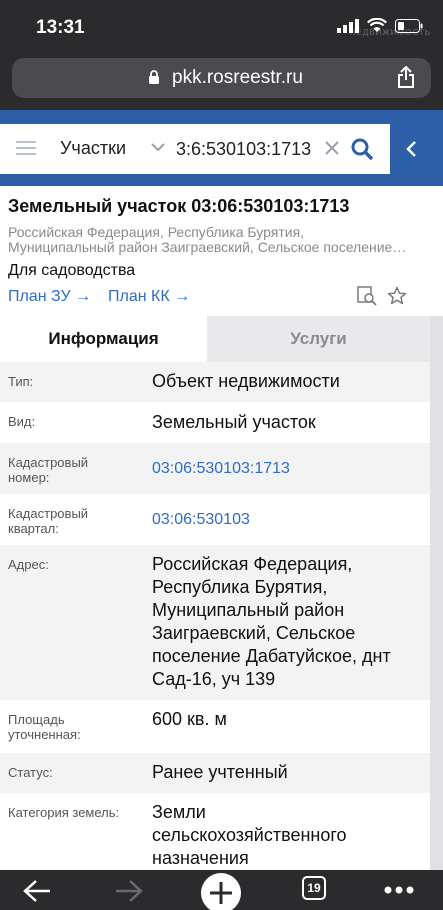 The image size is (443, 910). Describe the element at coordinates (72, 270) in the screenshot. I see `object-purpose: Для садоводства` at that location.